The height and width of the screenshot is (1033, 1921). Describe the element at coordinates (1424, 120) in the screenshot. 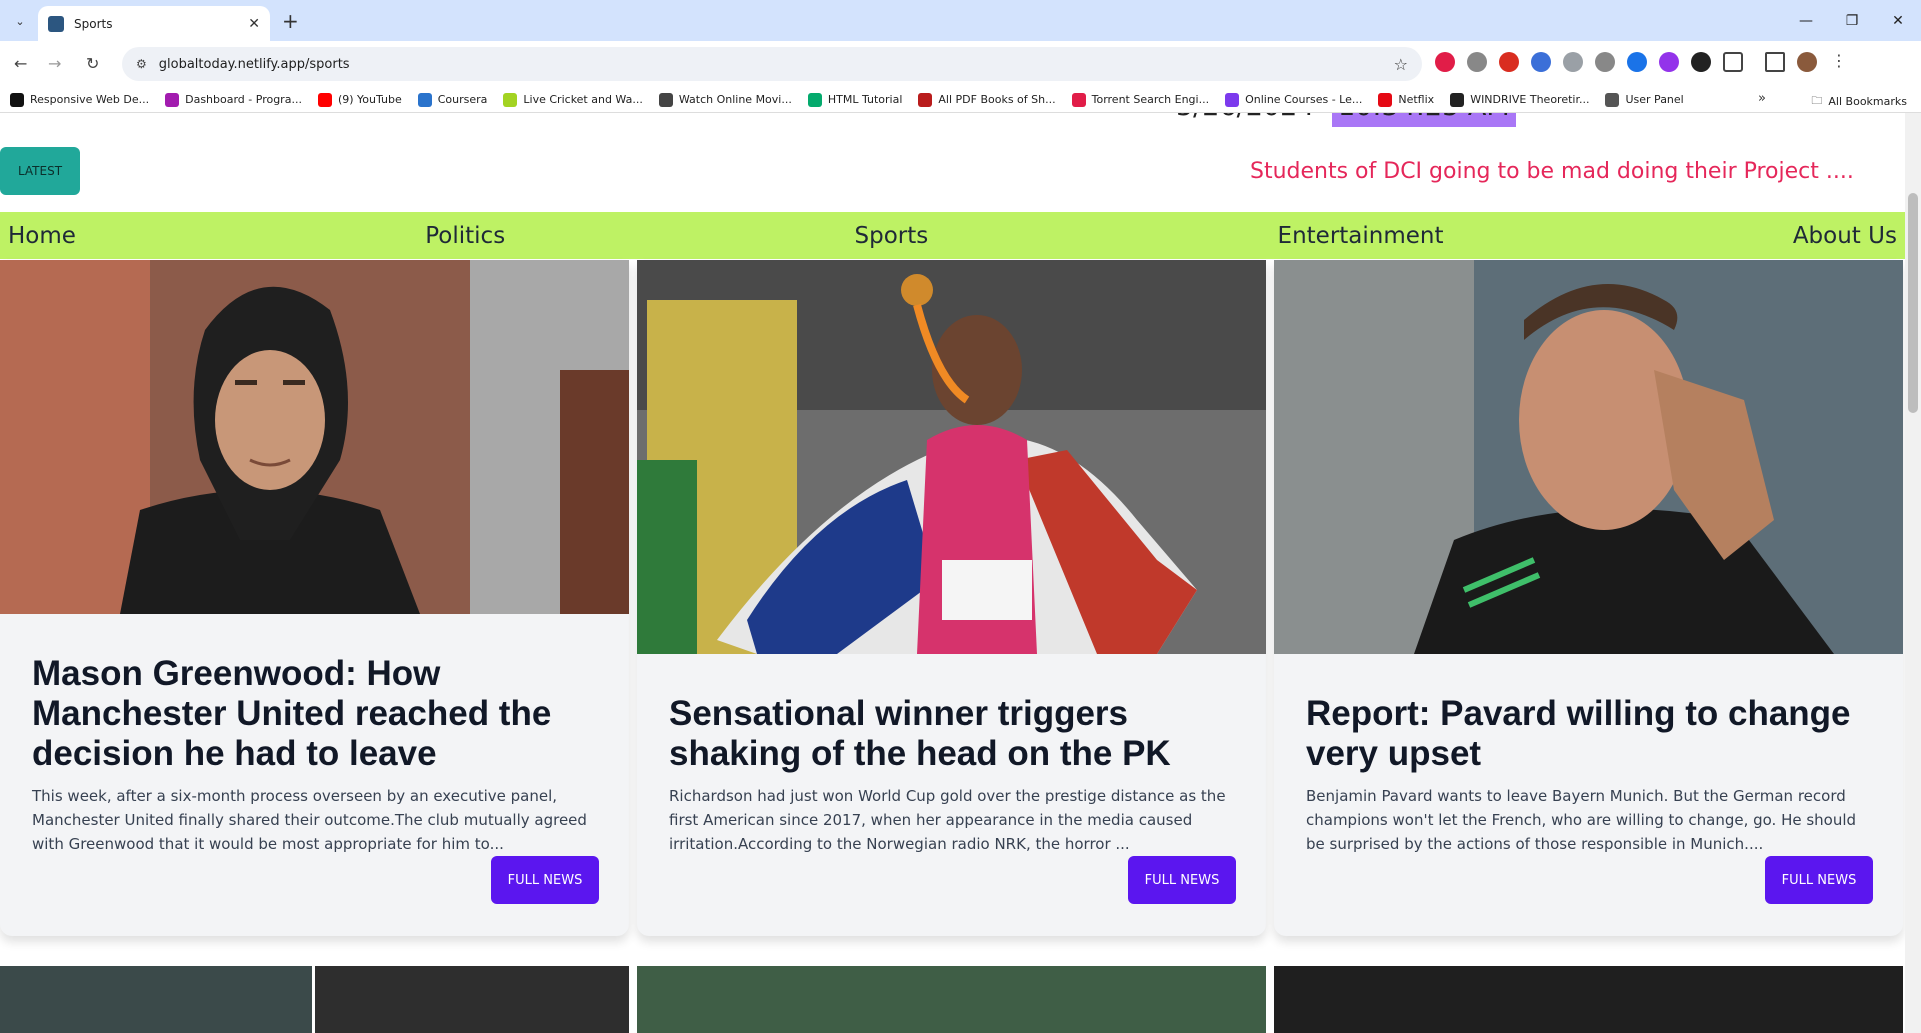

I see `time-display: 10:34:25 AM` at that location.